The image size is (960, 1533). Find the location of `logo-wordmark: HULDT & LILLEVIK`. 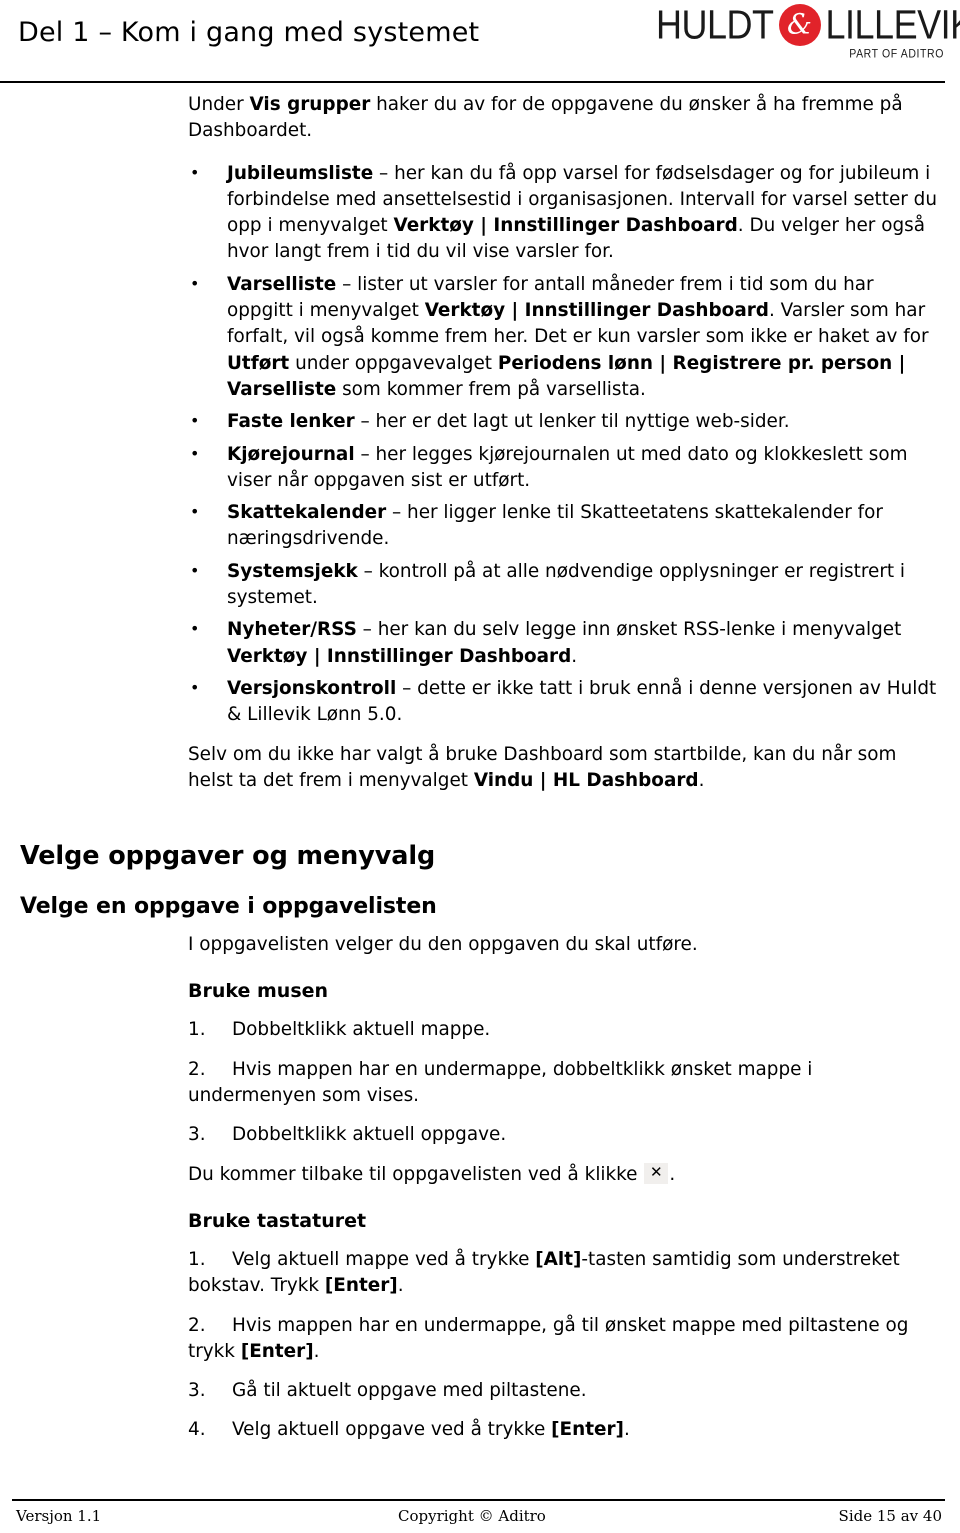

logo-wordmark: HULDT & LILLEVIK is located at coordinates (808, 24).